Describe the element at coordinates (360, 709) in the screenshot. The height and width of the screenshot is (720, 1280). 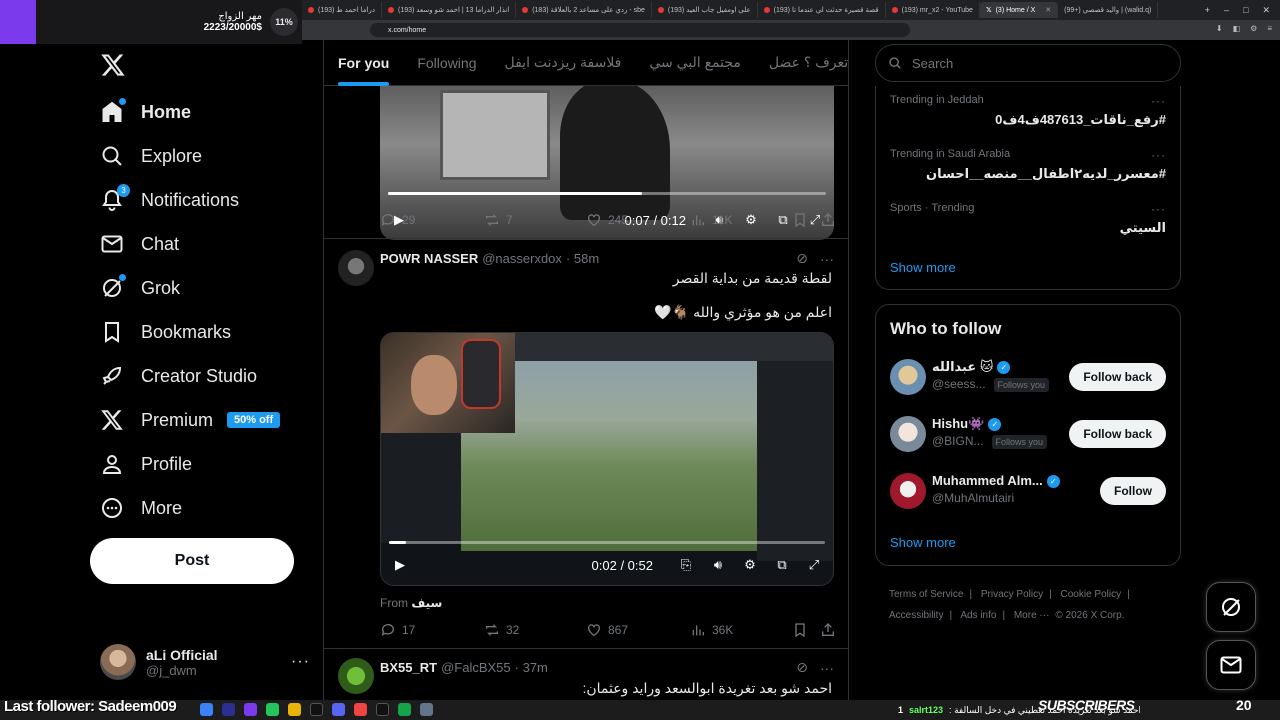
I see `brave-icon` at that location.